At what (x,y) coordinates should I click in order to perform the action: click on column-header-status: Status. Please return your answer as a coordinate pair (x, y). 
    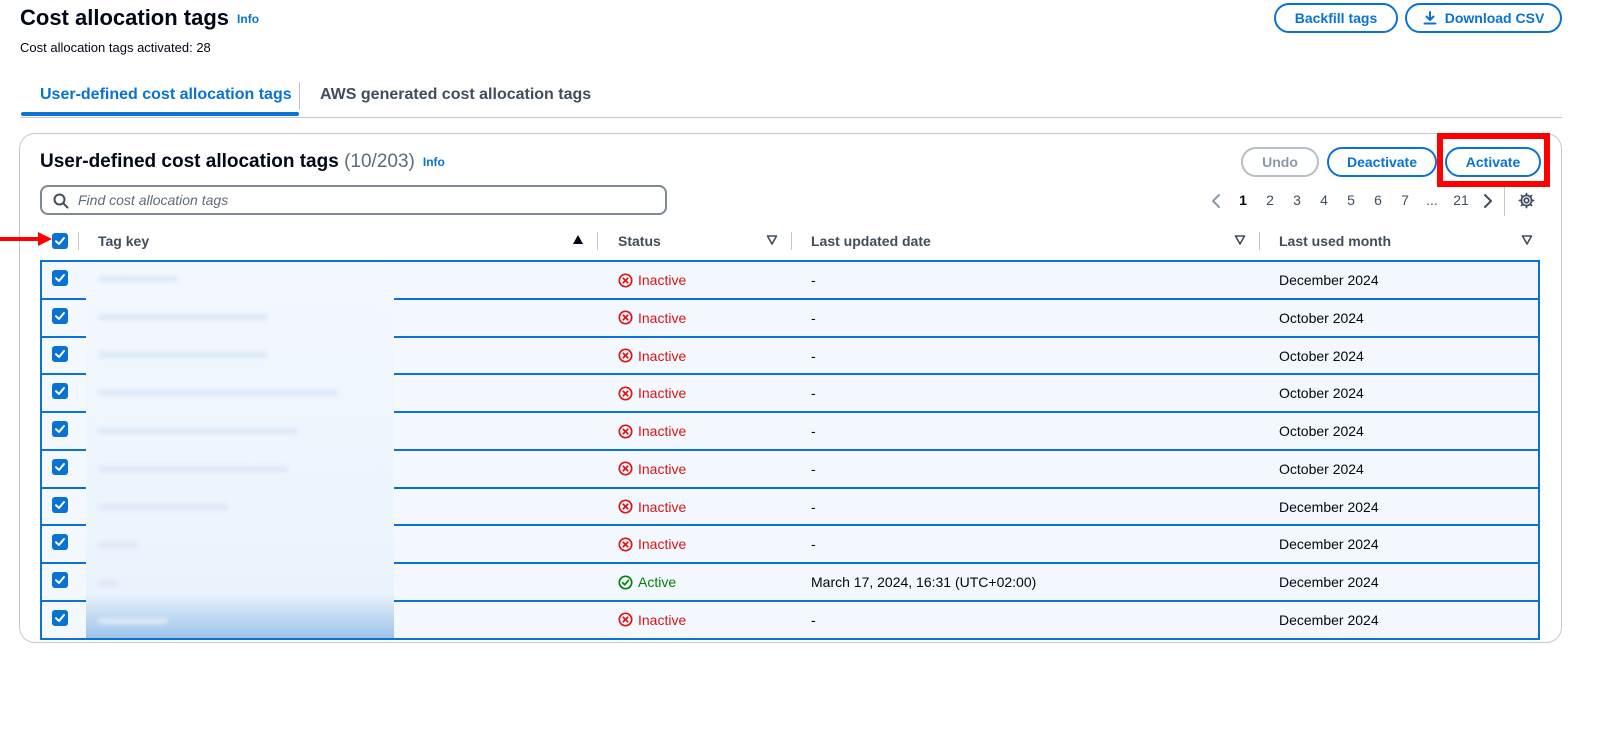
    Looking at the image, I should click on (639, 241).